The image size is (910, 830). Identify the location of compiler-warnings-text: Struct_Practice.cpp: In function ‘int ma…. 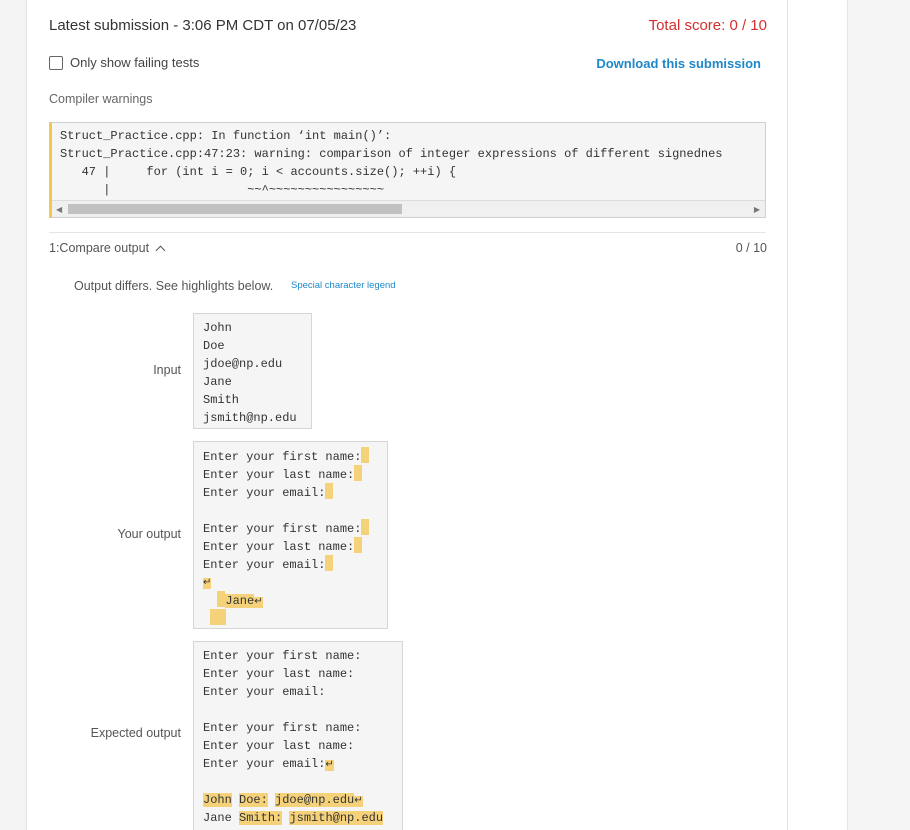
(408, 161).